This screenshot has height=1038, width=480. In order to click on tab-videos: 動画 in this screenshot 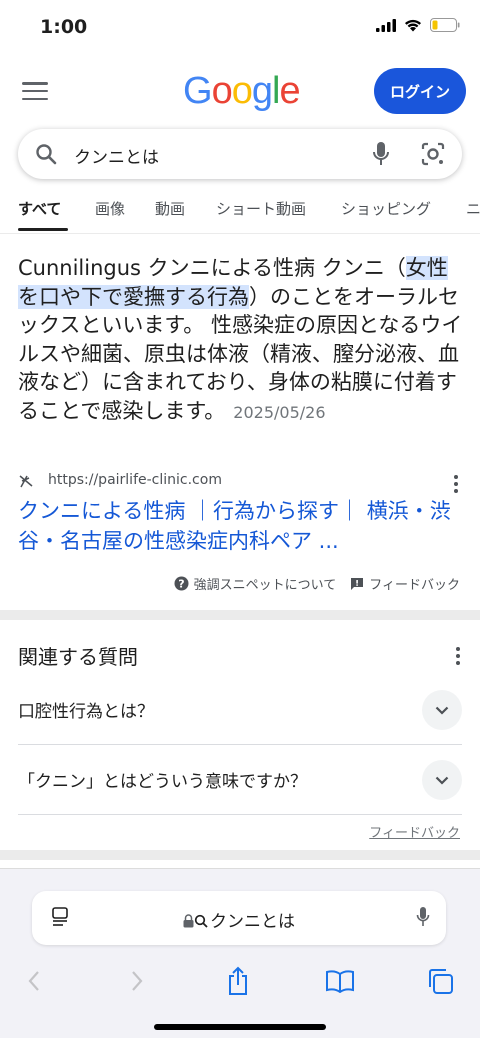, I will do `click(170, 208)`.